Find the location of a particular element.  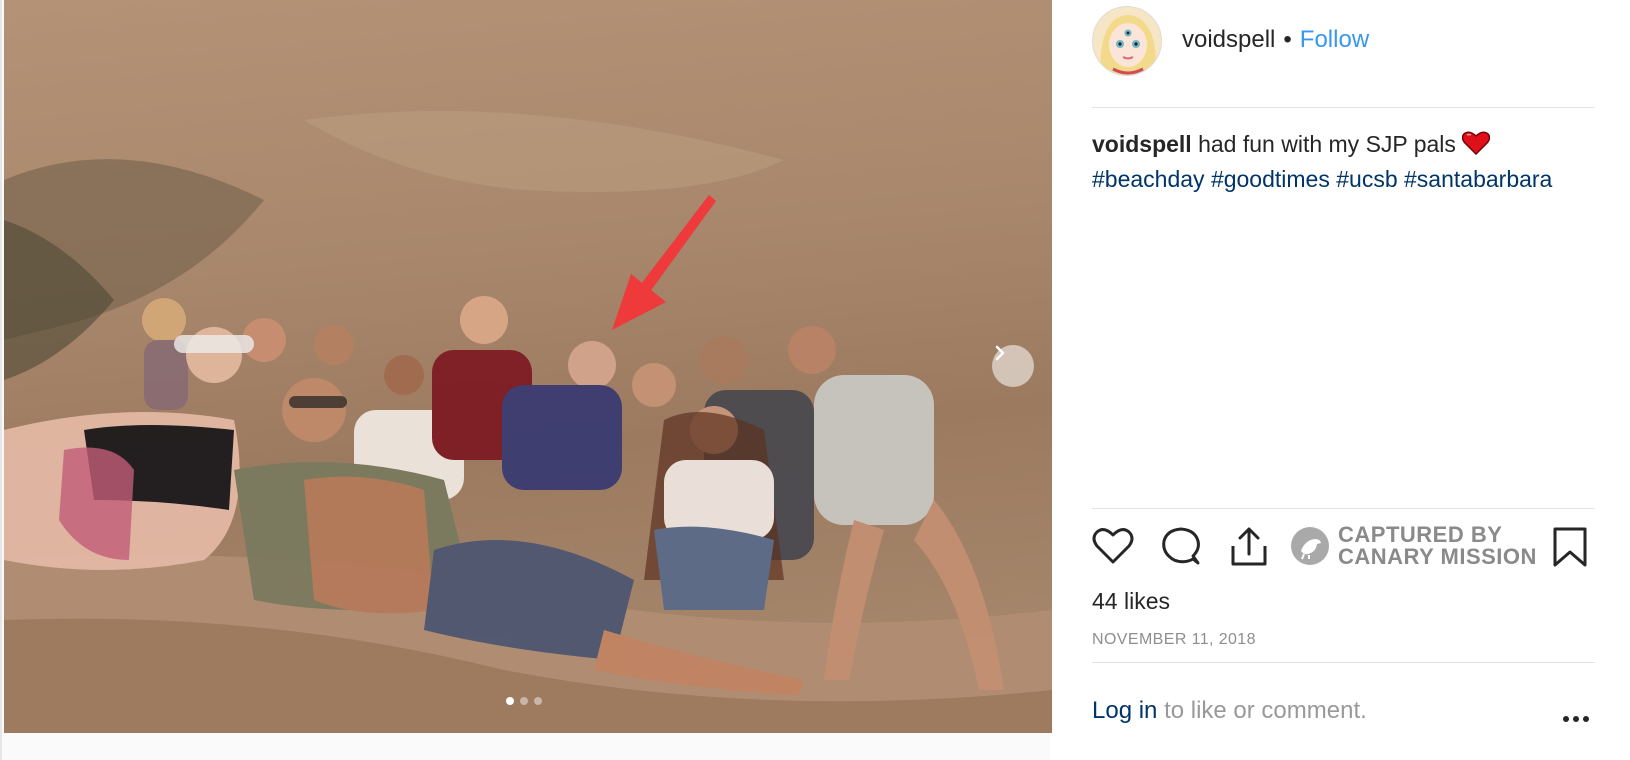

carousel-indicator is located at coordinates (524, 701).